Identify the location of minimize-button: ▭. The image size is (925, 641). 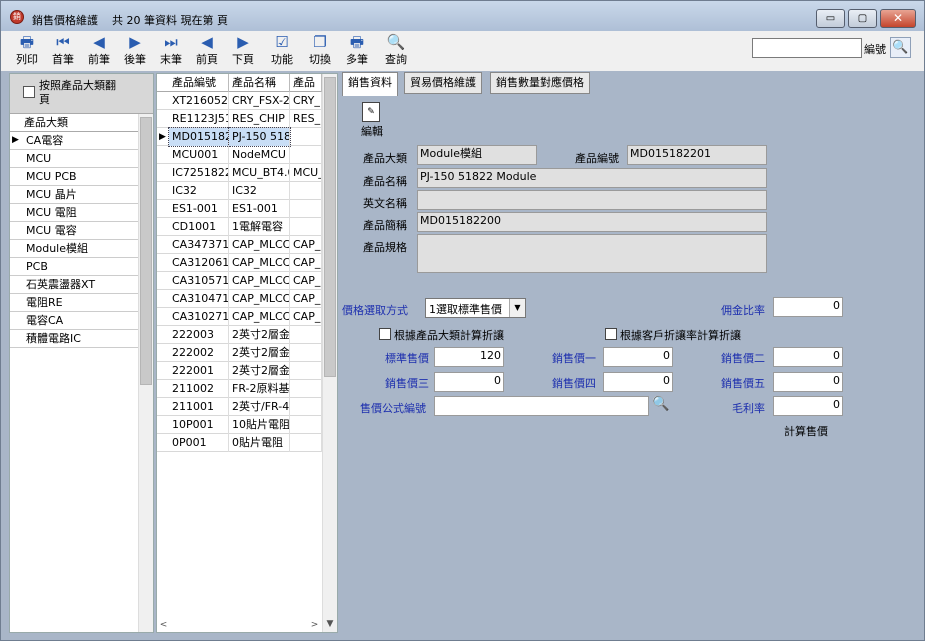
(830, 18).